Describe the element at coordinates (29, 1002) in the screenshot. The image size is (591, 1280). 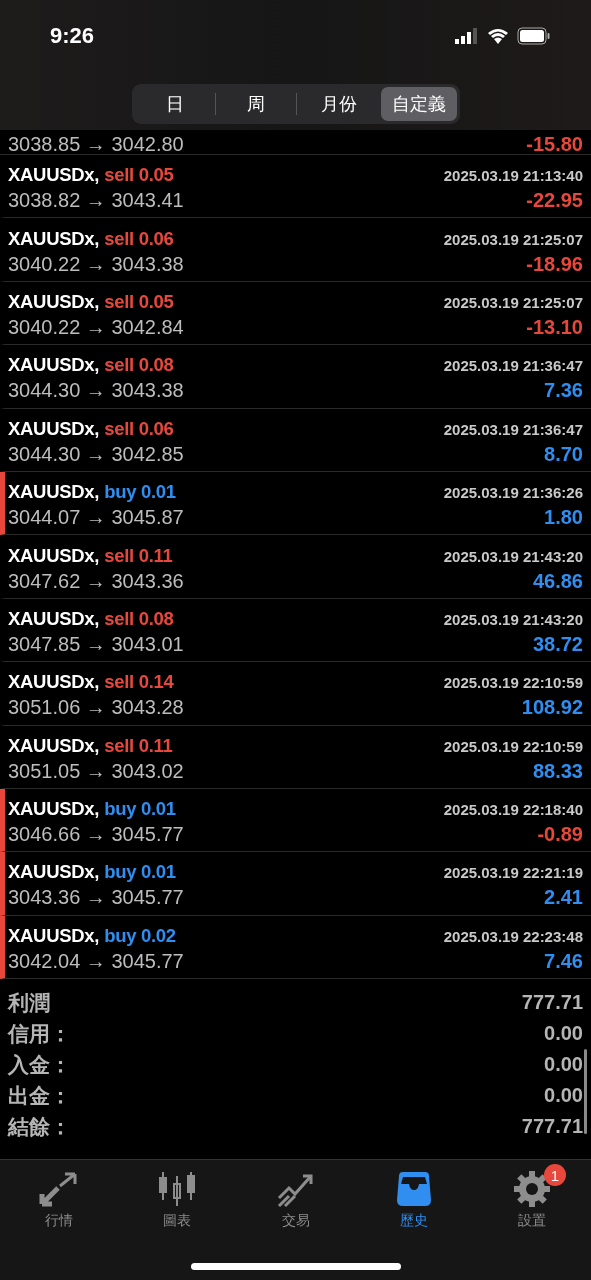
I see `summary-label: 利潤` at that location.